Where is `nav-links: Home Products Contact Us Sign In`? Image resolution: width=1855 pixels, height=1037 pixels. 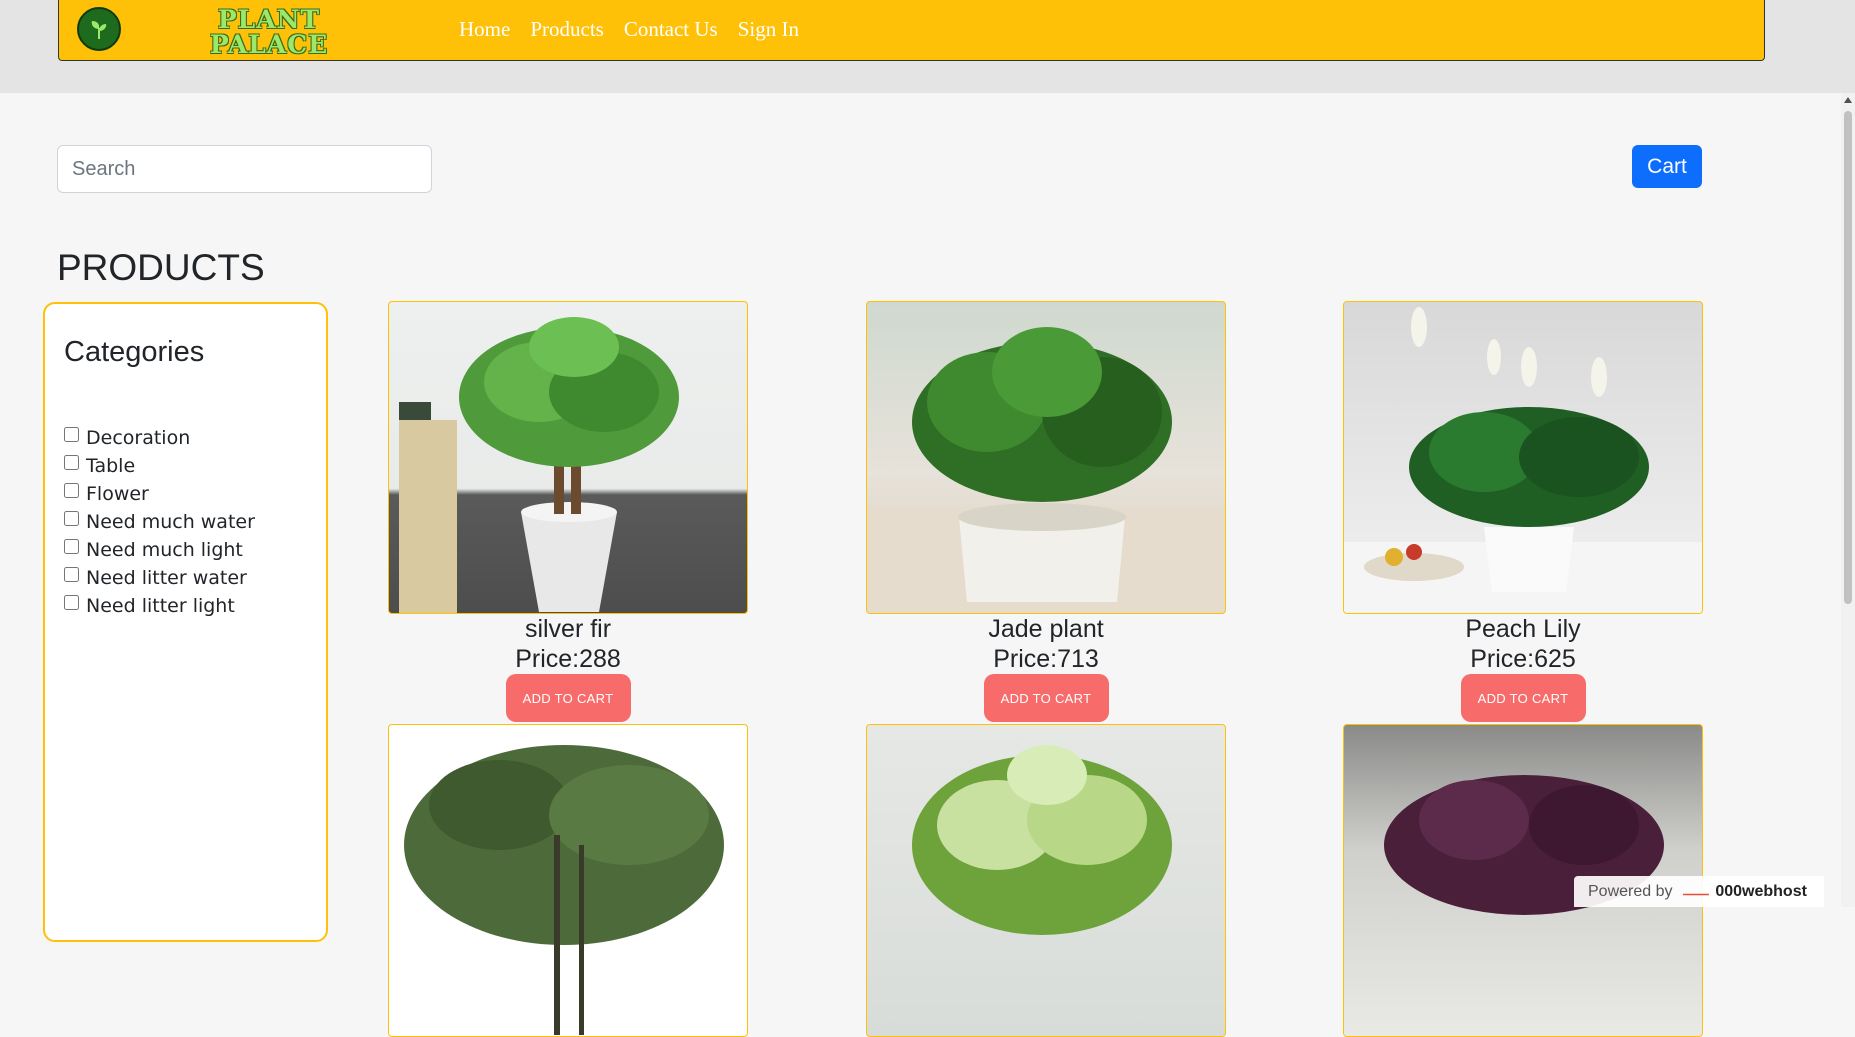
nav-links: Home Products Contact Us Sign In is located at coordinates (639, 29).